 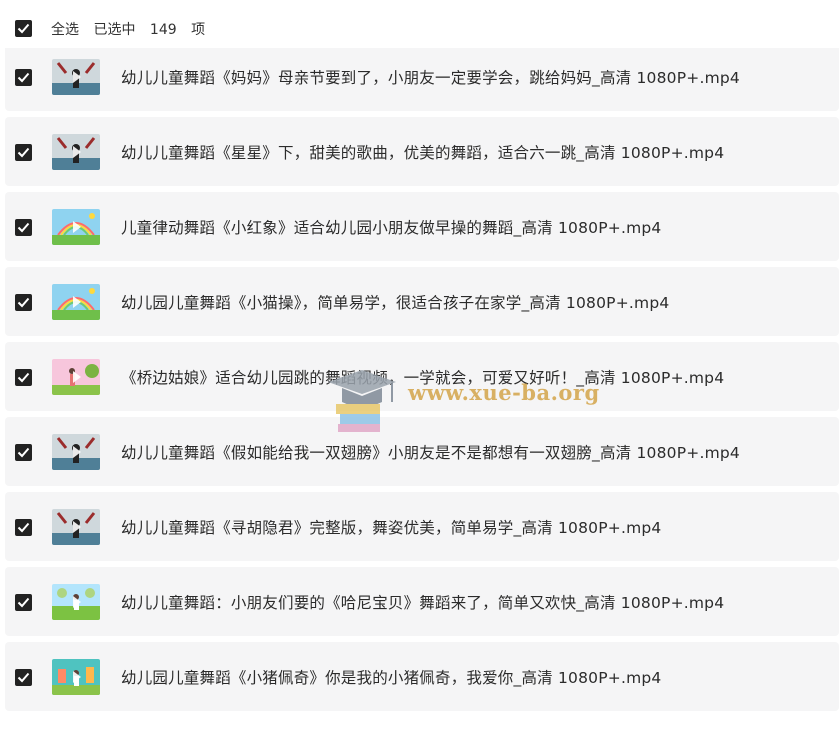 What do you see at coordinates (65, 30) in the screenshot?
I see `select-all-label: 全选` at bounding box center [65, 30].